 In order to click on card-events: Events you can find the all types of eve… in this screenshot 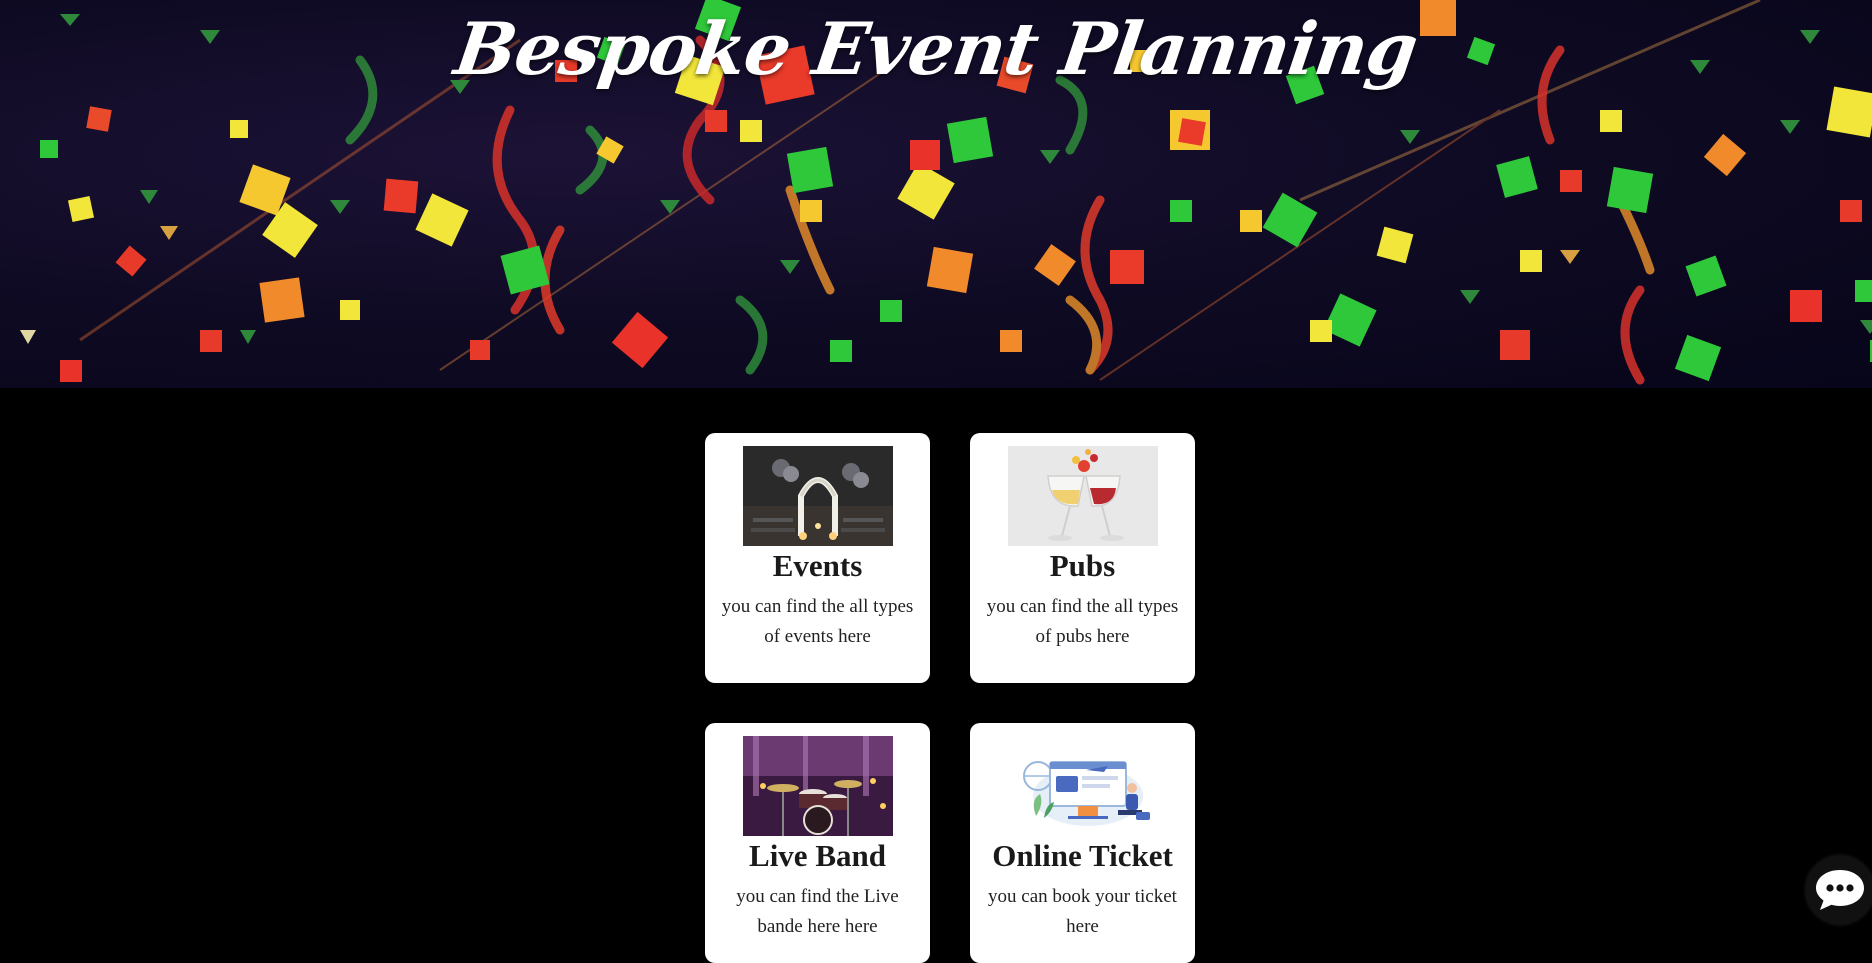, I will do `click(817, 558)`.